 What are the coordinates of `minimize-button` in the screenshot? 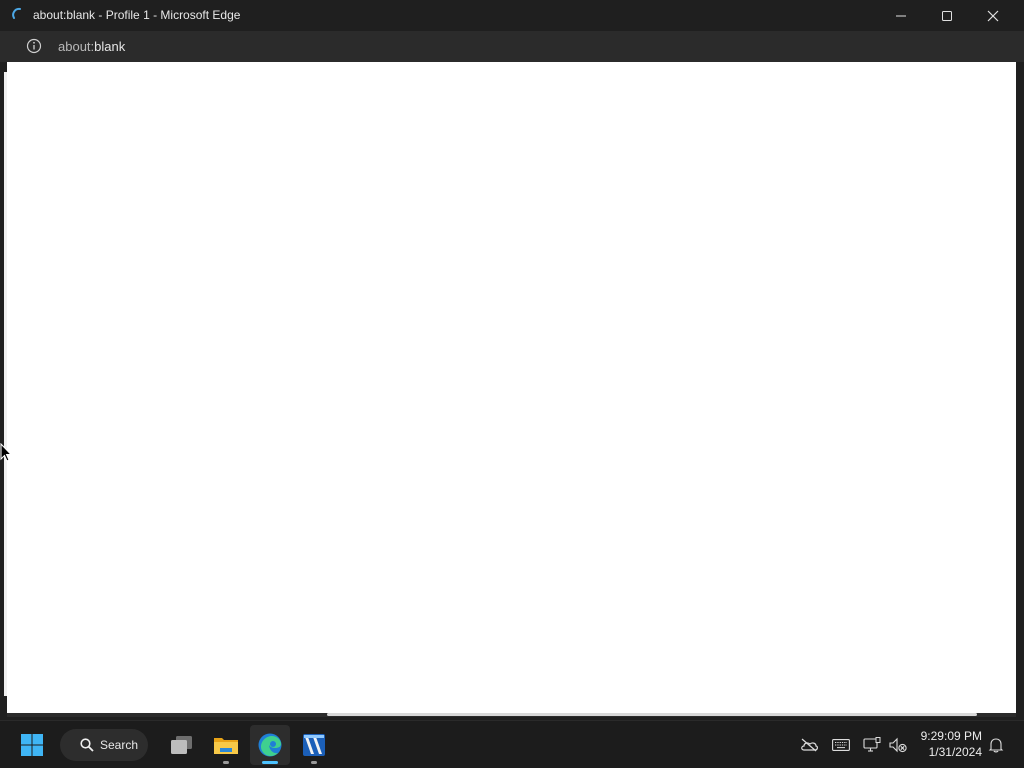 It's located at (901, 15).